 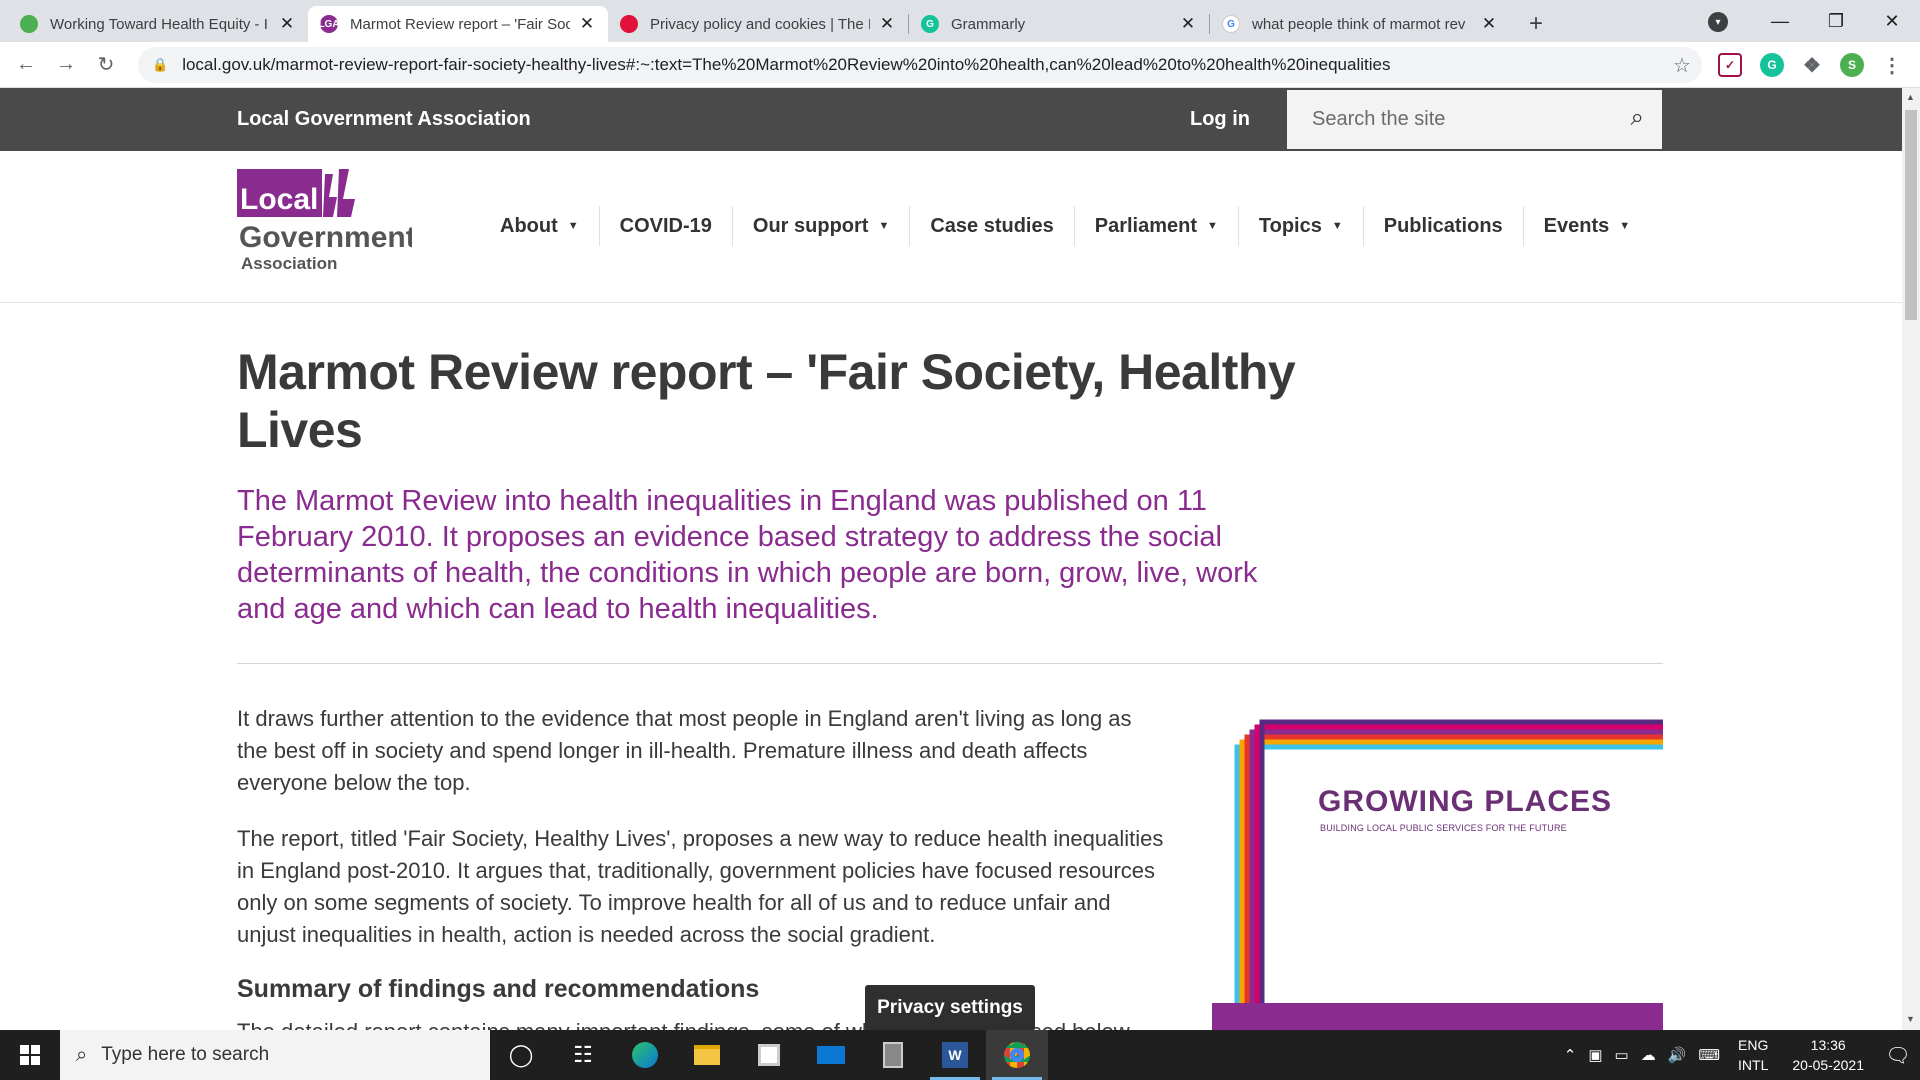 What do you see at coordinates (1017, 1055) in the screenshot?
I see `chrome-icon` at bounding box center [1017, 1055].